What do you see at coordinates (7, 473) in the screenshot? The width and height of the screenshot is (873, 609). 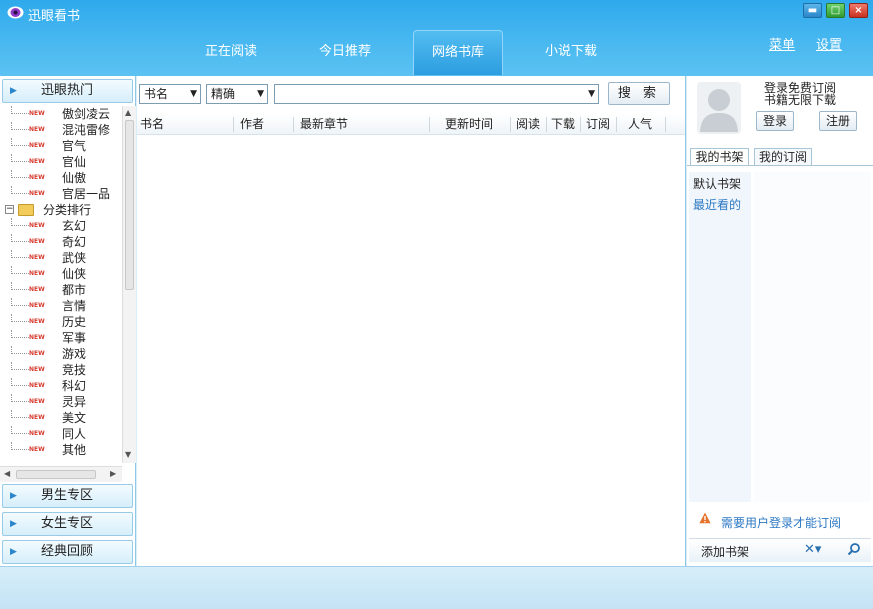 I see `scroll-left-icon: ◀` at bounding box center [7, 473].